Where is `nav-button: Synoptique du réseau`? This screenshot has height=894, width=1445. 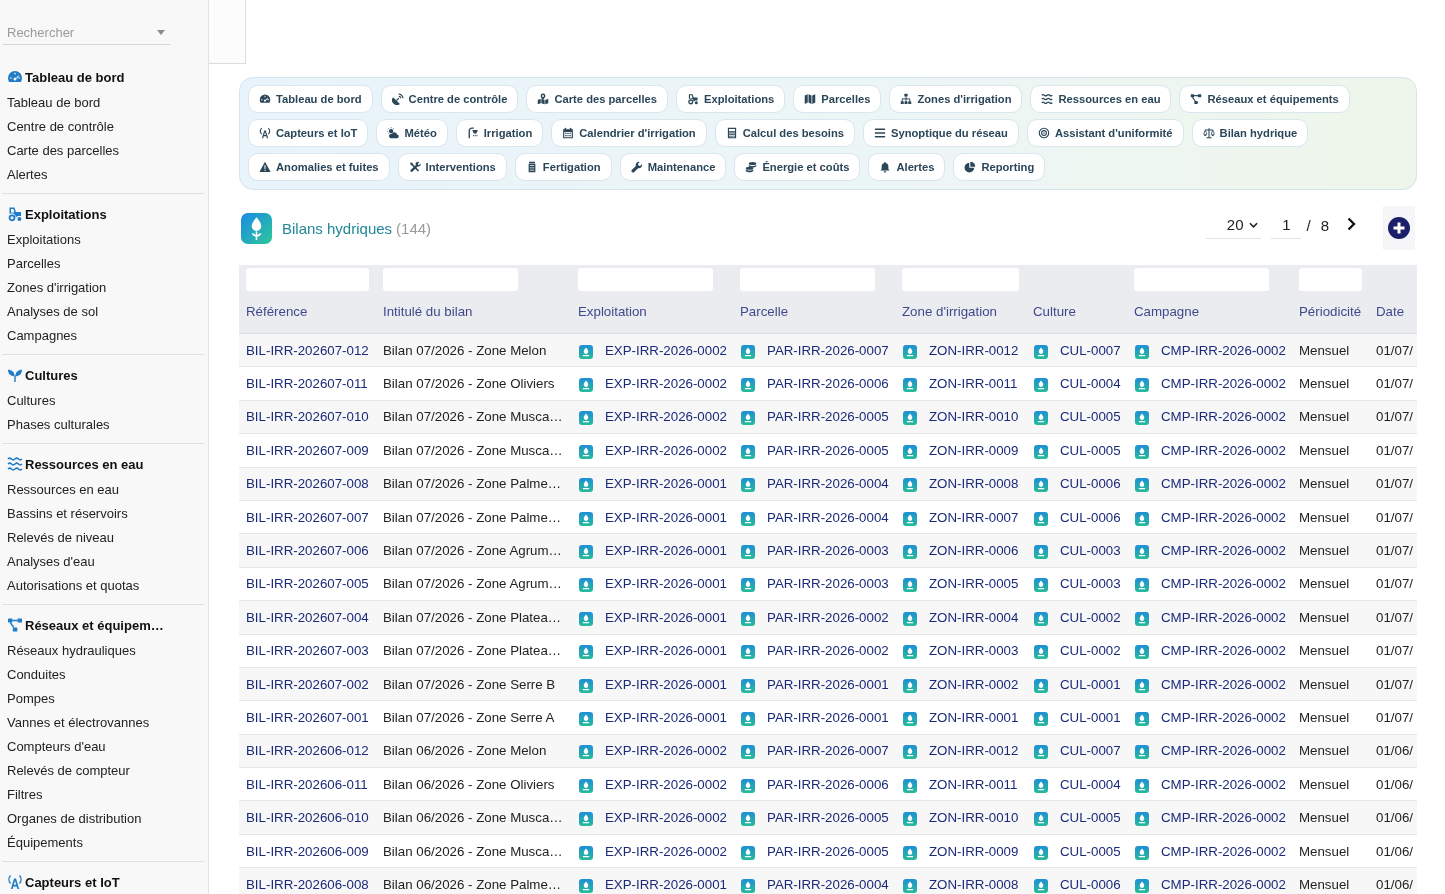
nav-button: Synoptique du réseau is located at coordinates (941, 133).